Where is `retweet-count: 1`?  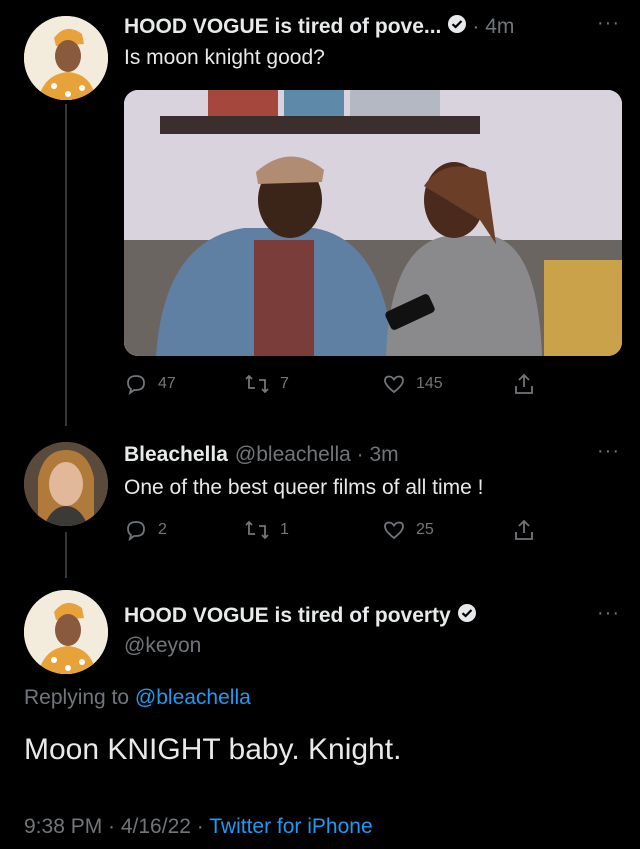
retweet-count: 1 is located at coordinates (284, 529).